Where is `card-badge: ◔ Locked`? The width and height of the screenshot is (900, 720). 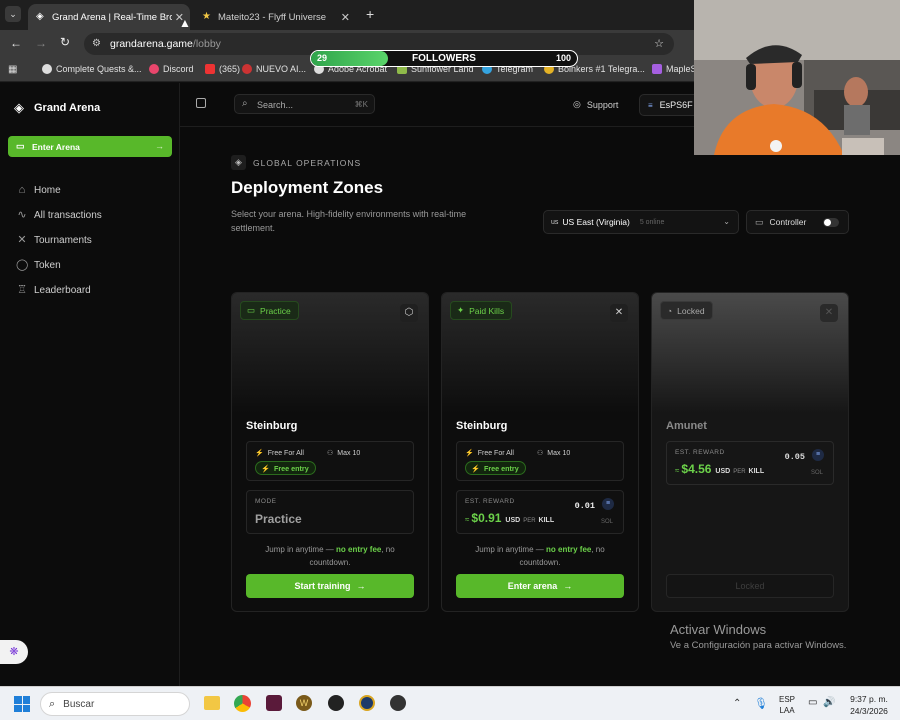 card-badge: ◔ Locked is located at coordinates (686, 310).